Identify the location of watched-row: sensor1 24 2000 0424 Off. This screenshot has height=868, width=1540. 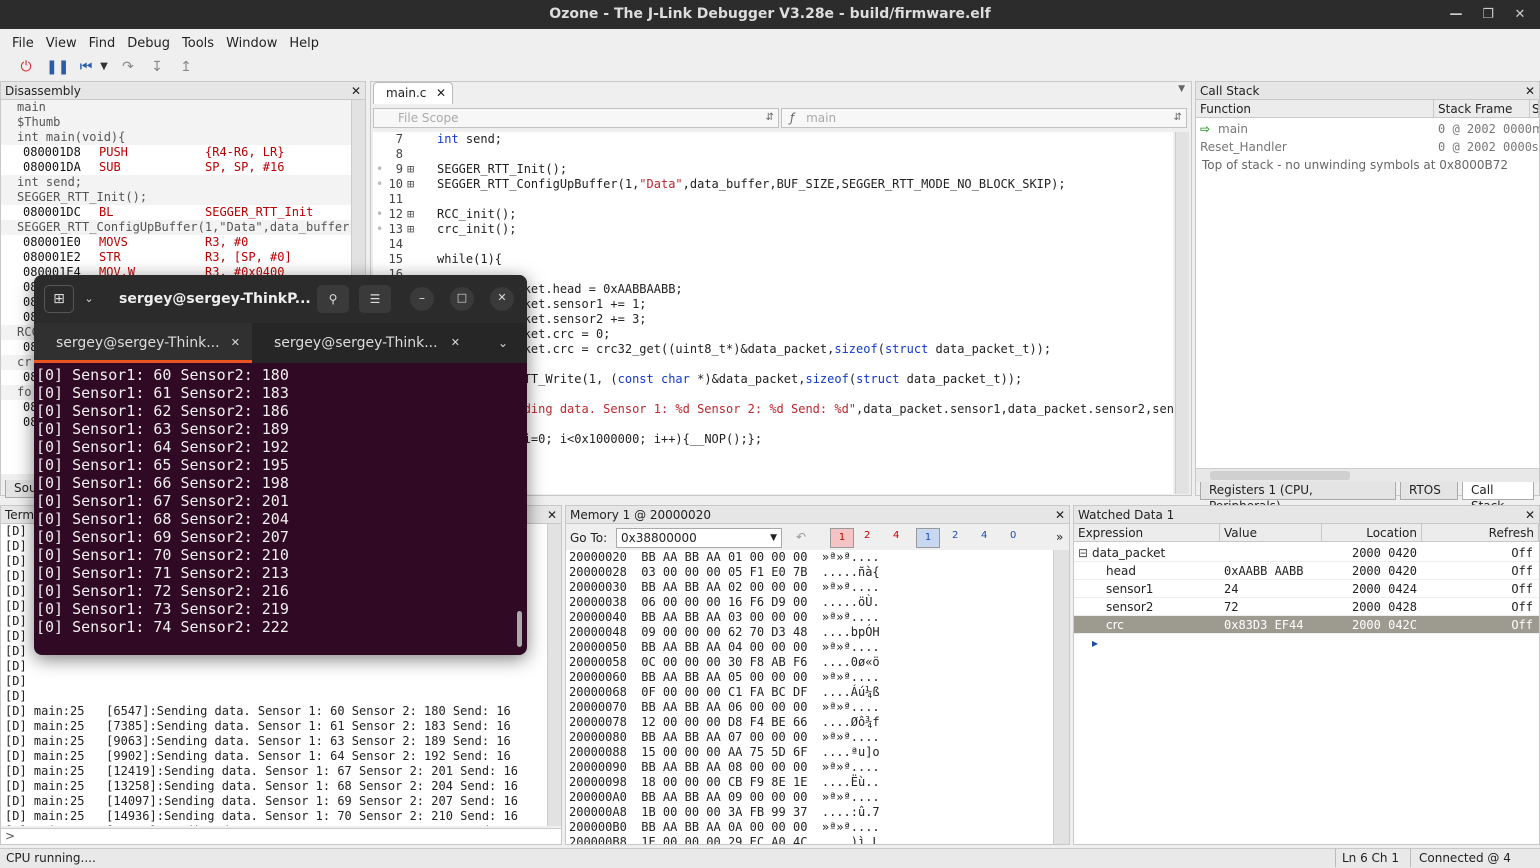
(1306, 589).